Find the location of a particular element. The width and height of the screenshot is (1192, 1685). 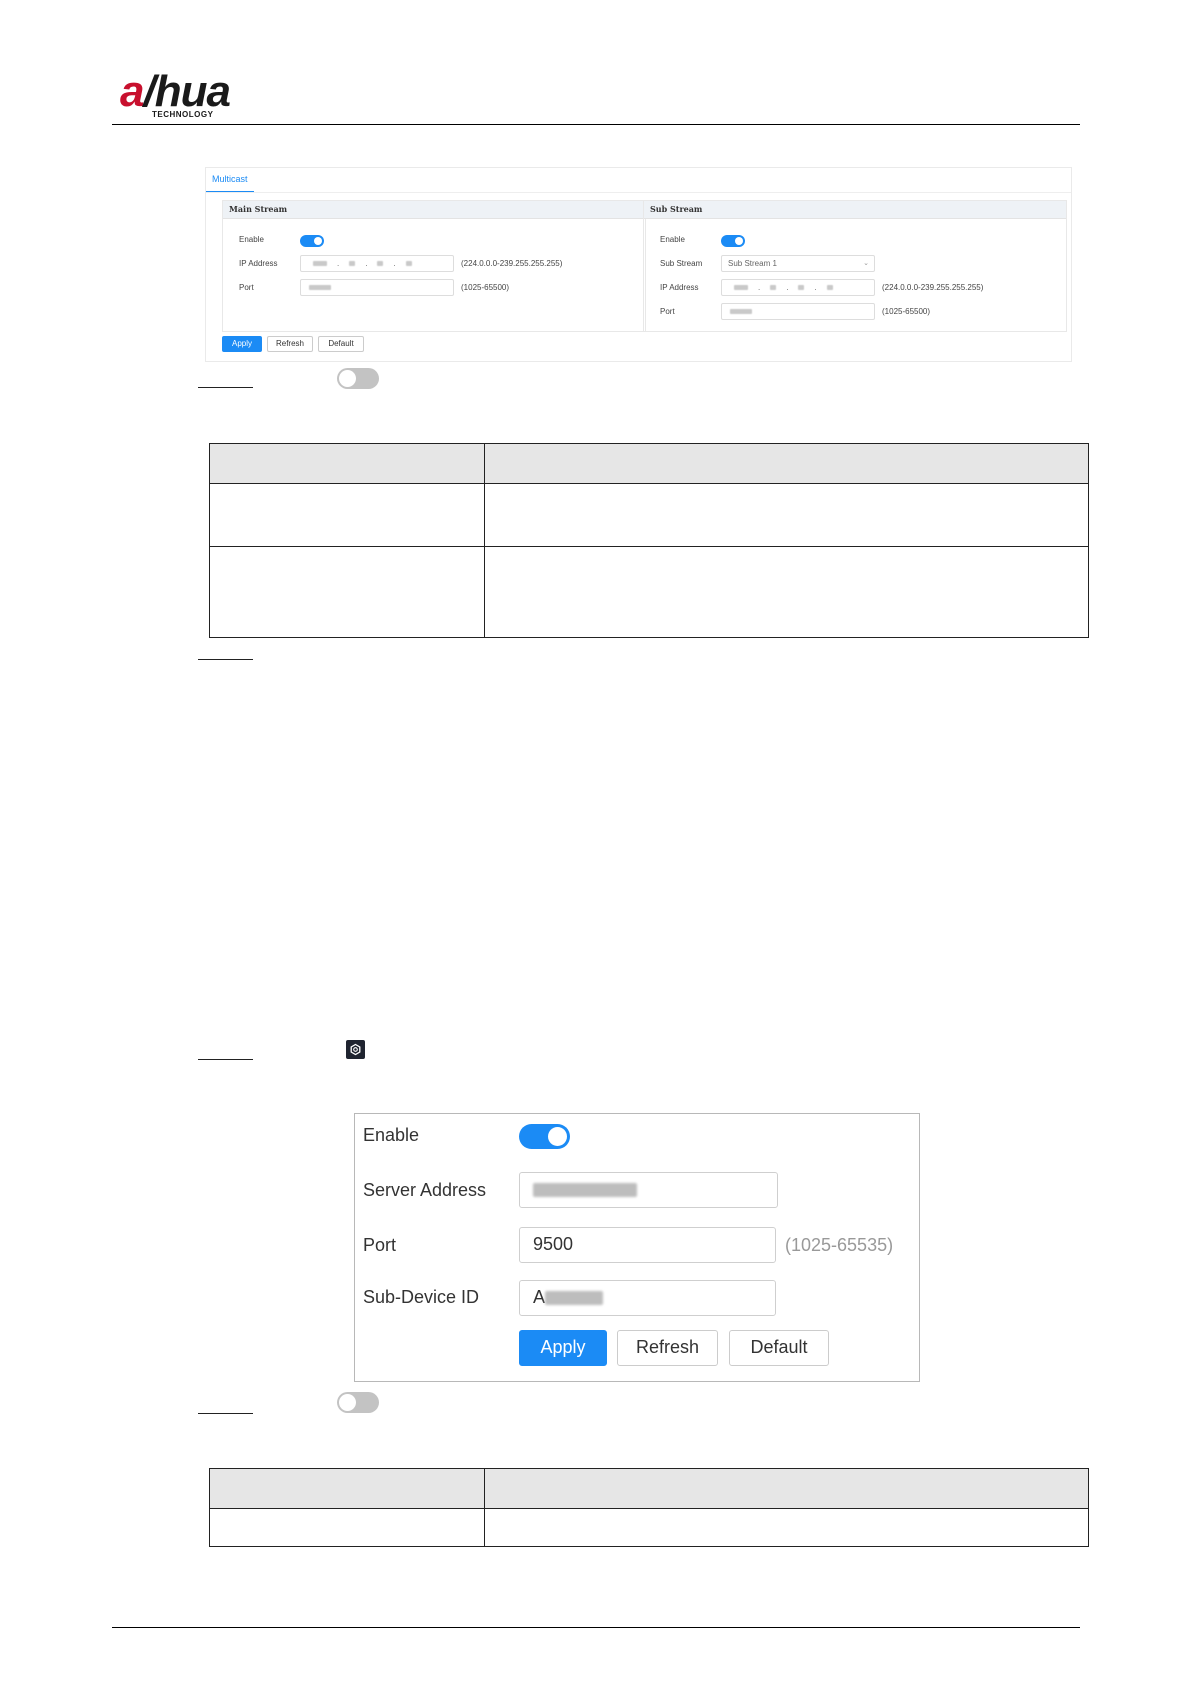

sub-enable-toggle is located at coordinates (733, 241).